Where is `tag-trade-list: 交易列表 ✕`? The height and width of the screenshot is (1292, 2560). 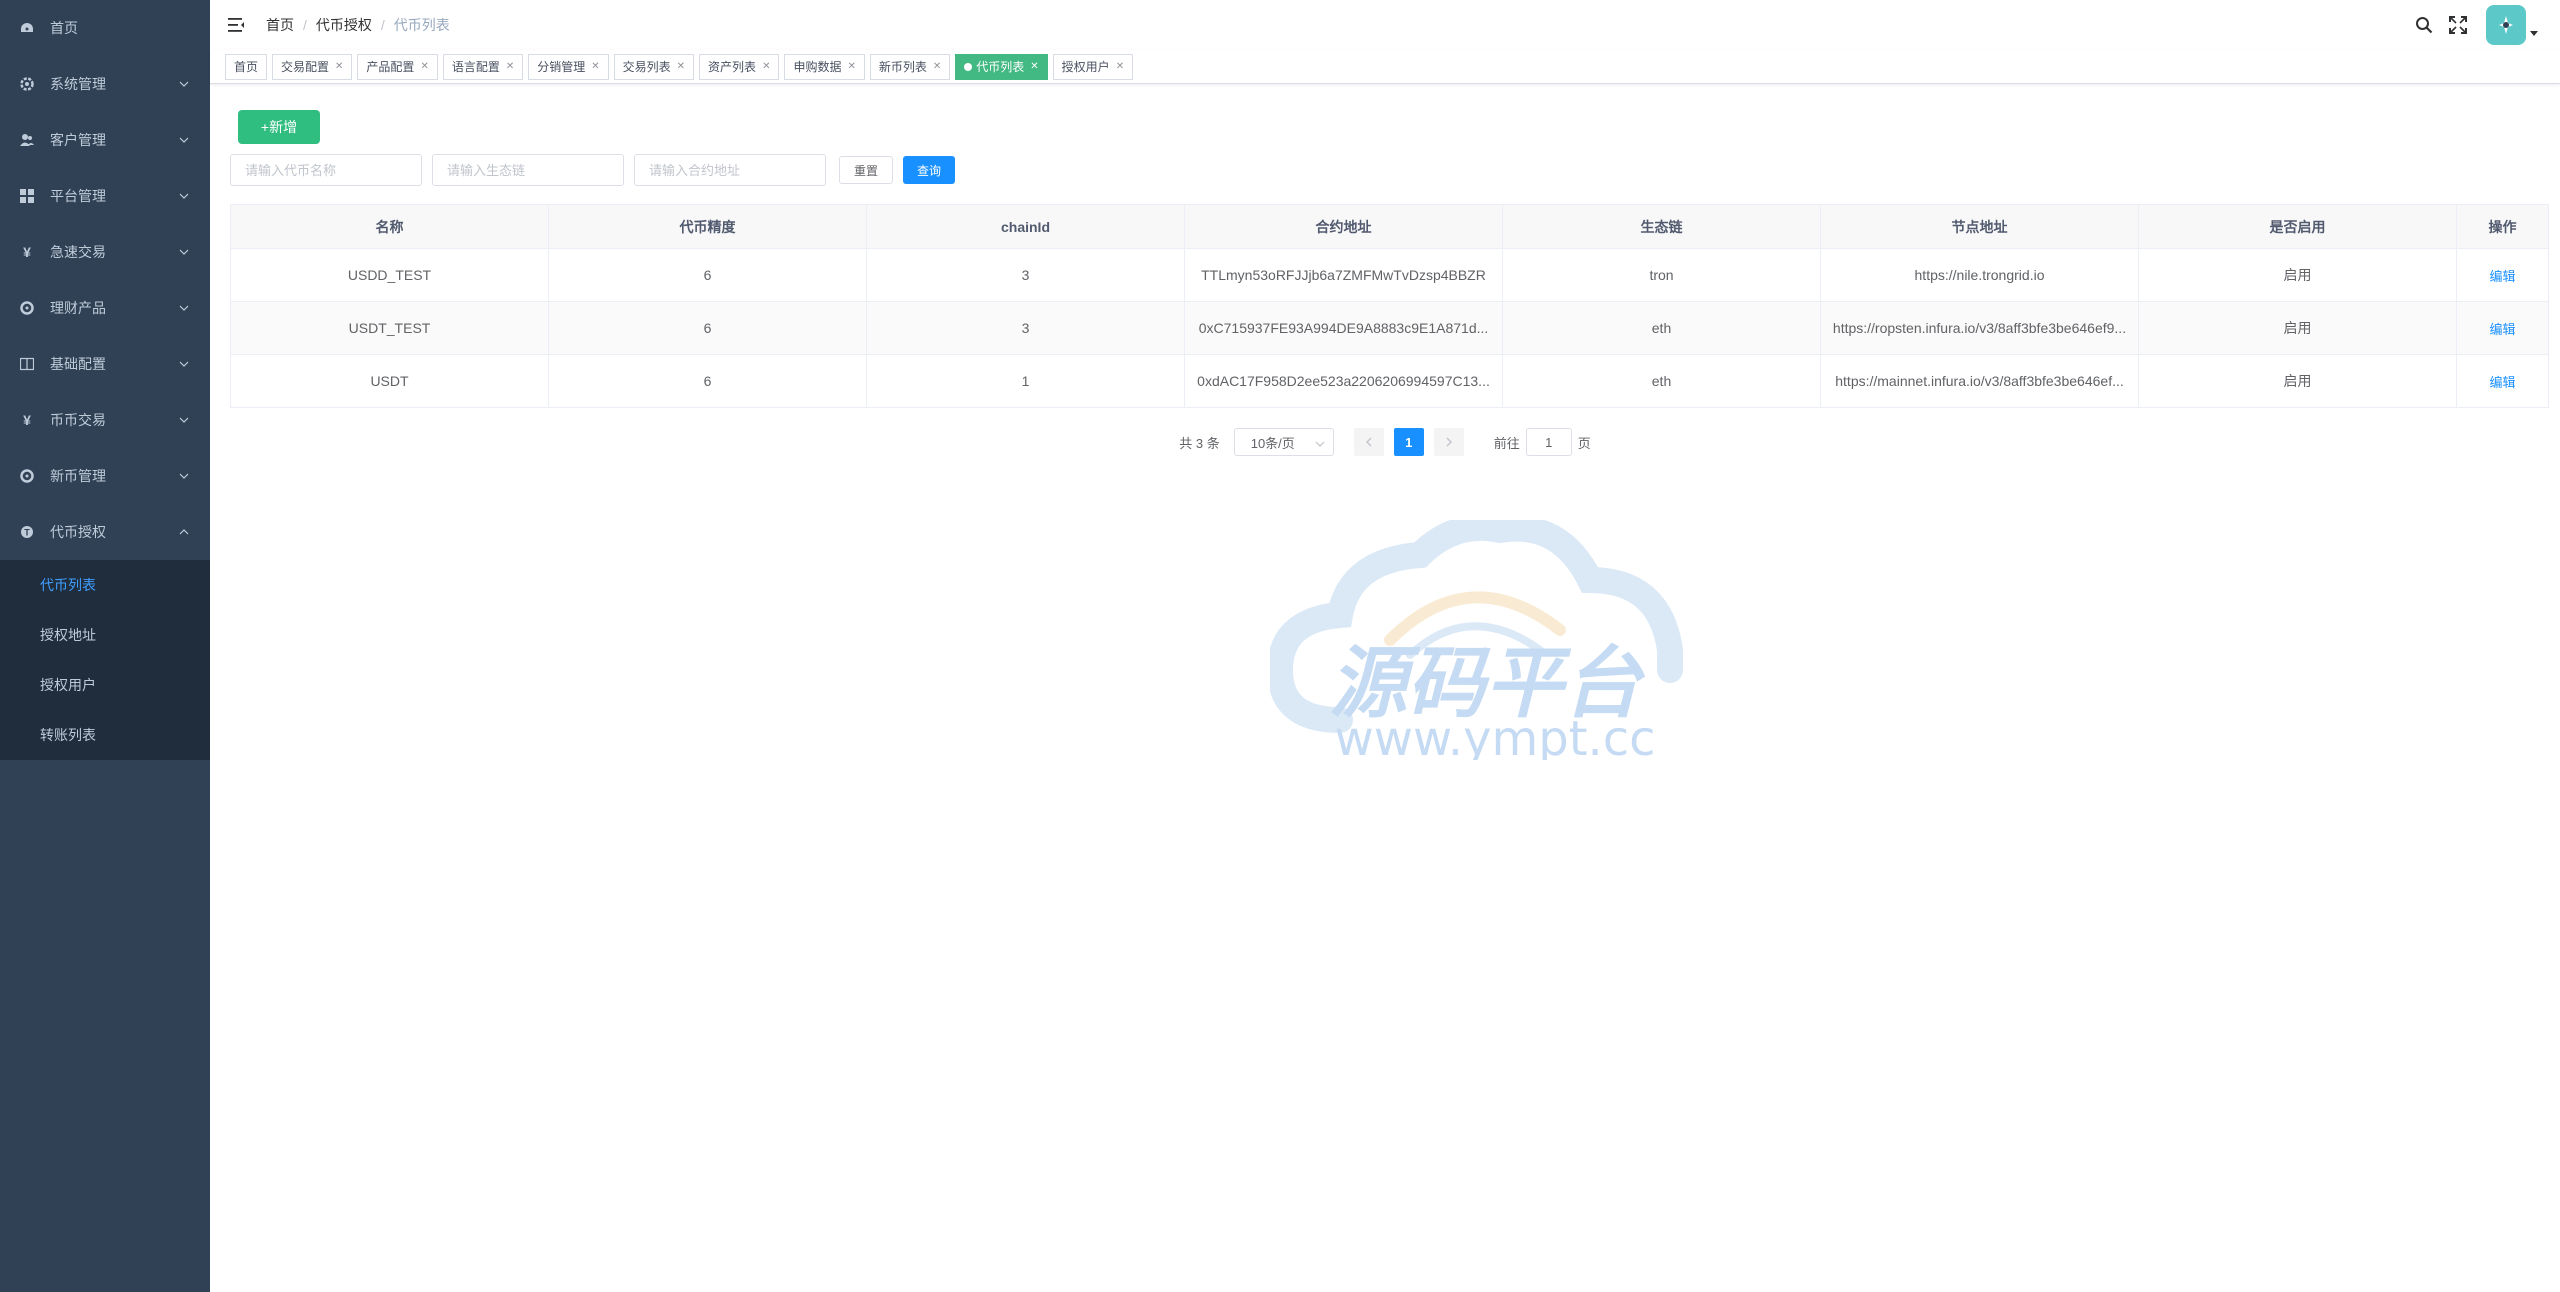
tag-trade-list: 交易列表 ✕ is located at coordinates (654, 66).